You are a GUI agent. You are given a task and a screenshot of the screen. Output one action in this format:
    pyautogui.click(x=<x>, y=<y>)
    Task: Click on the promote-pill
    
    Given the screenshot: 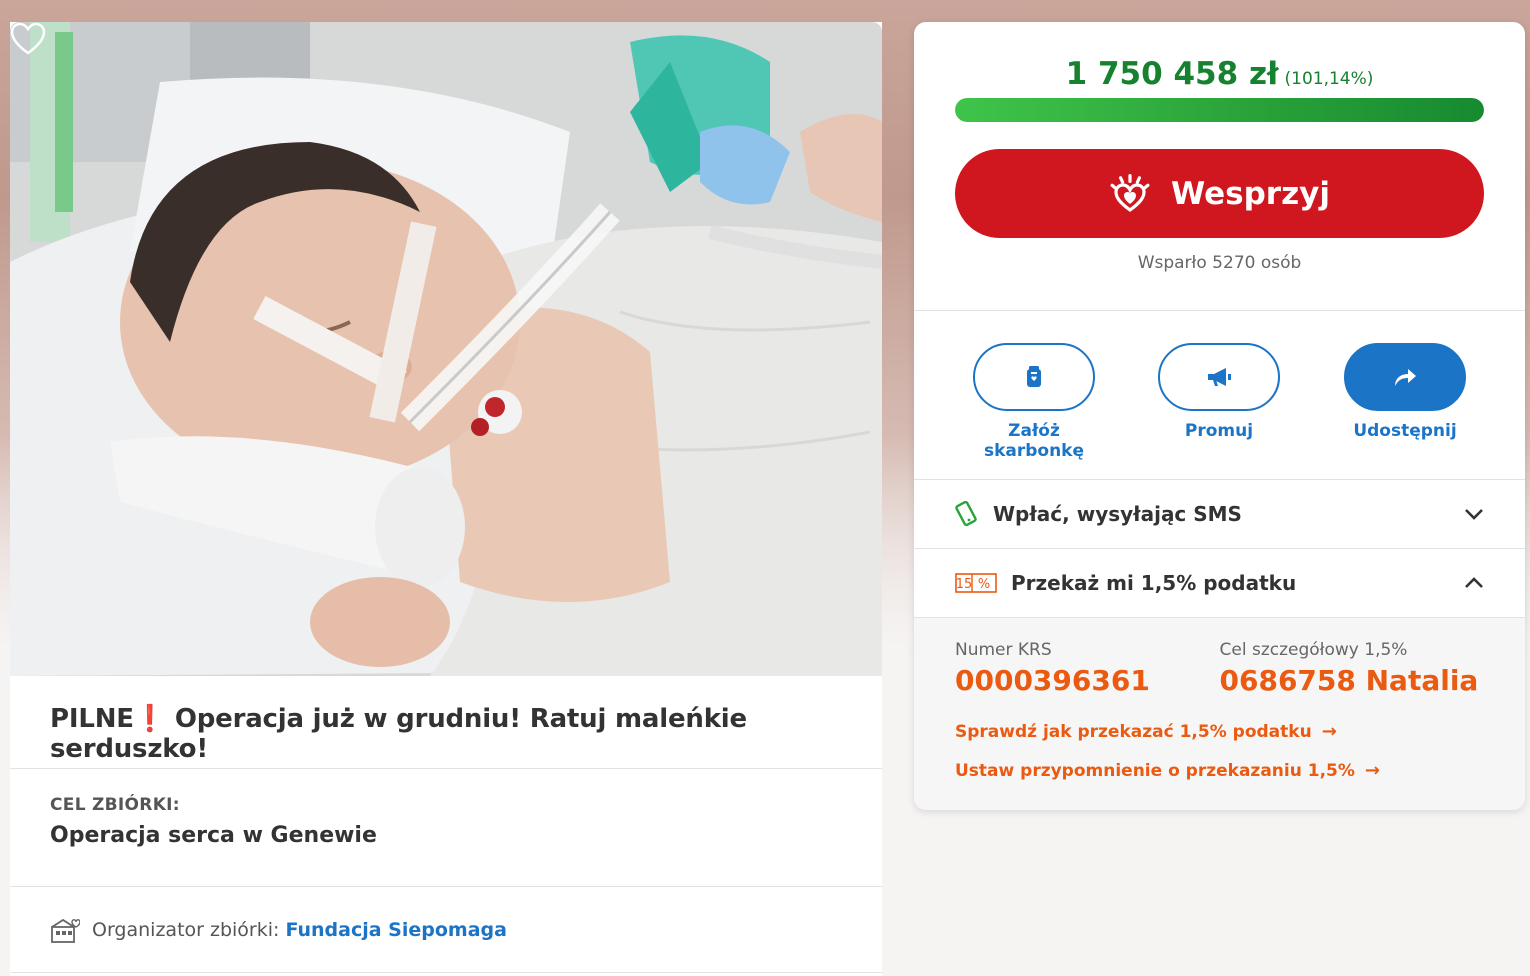 What is the action you would take?
    pyautogui.click(x=1219, y=377)
    